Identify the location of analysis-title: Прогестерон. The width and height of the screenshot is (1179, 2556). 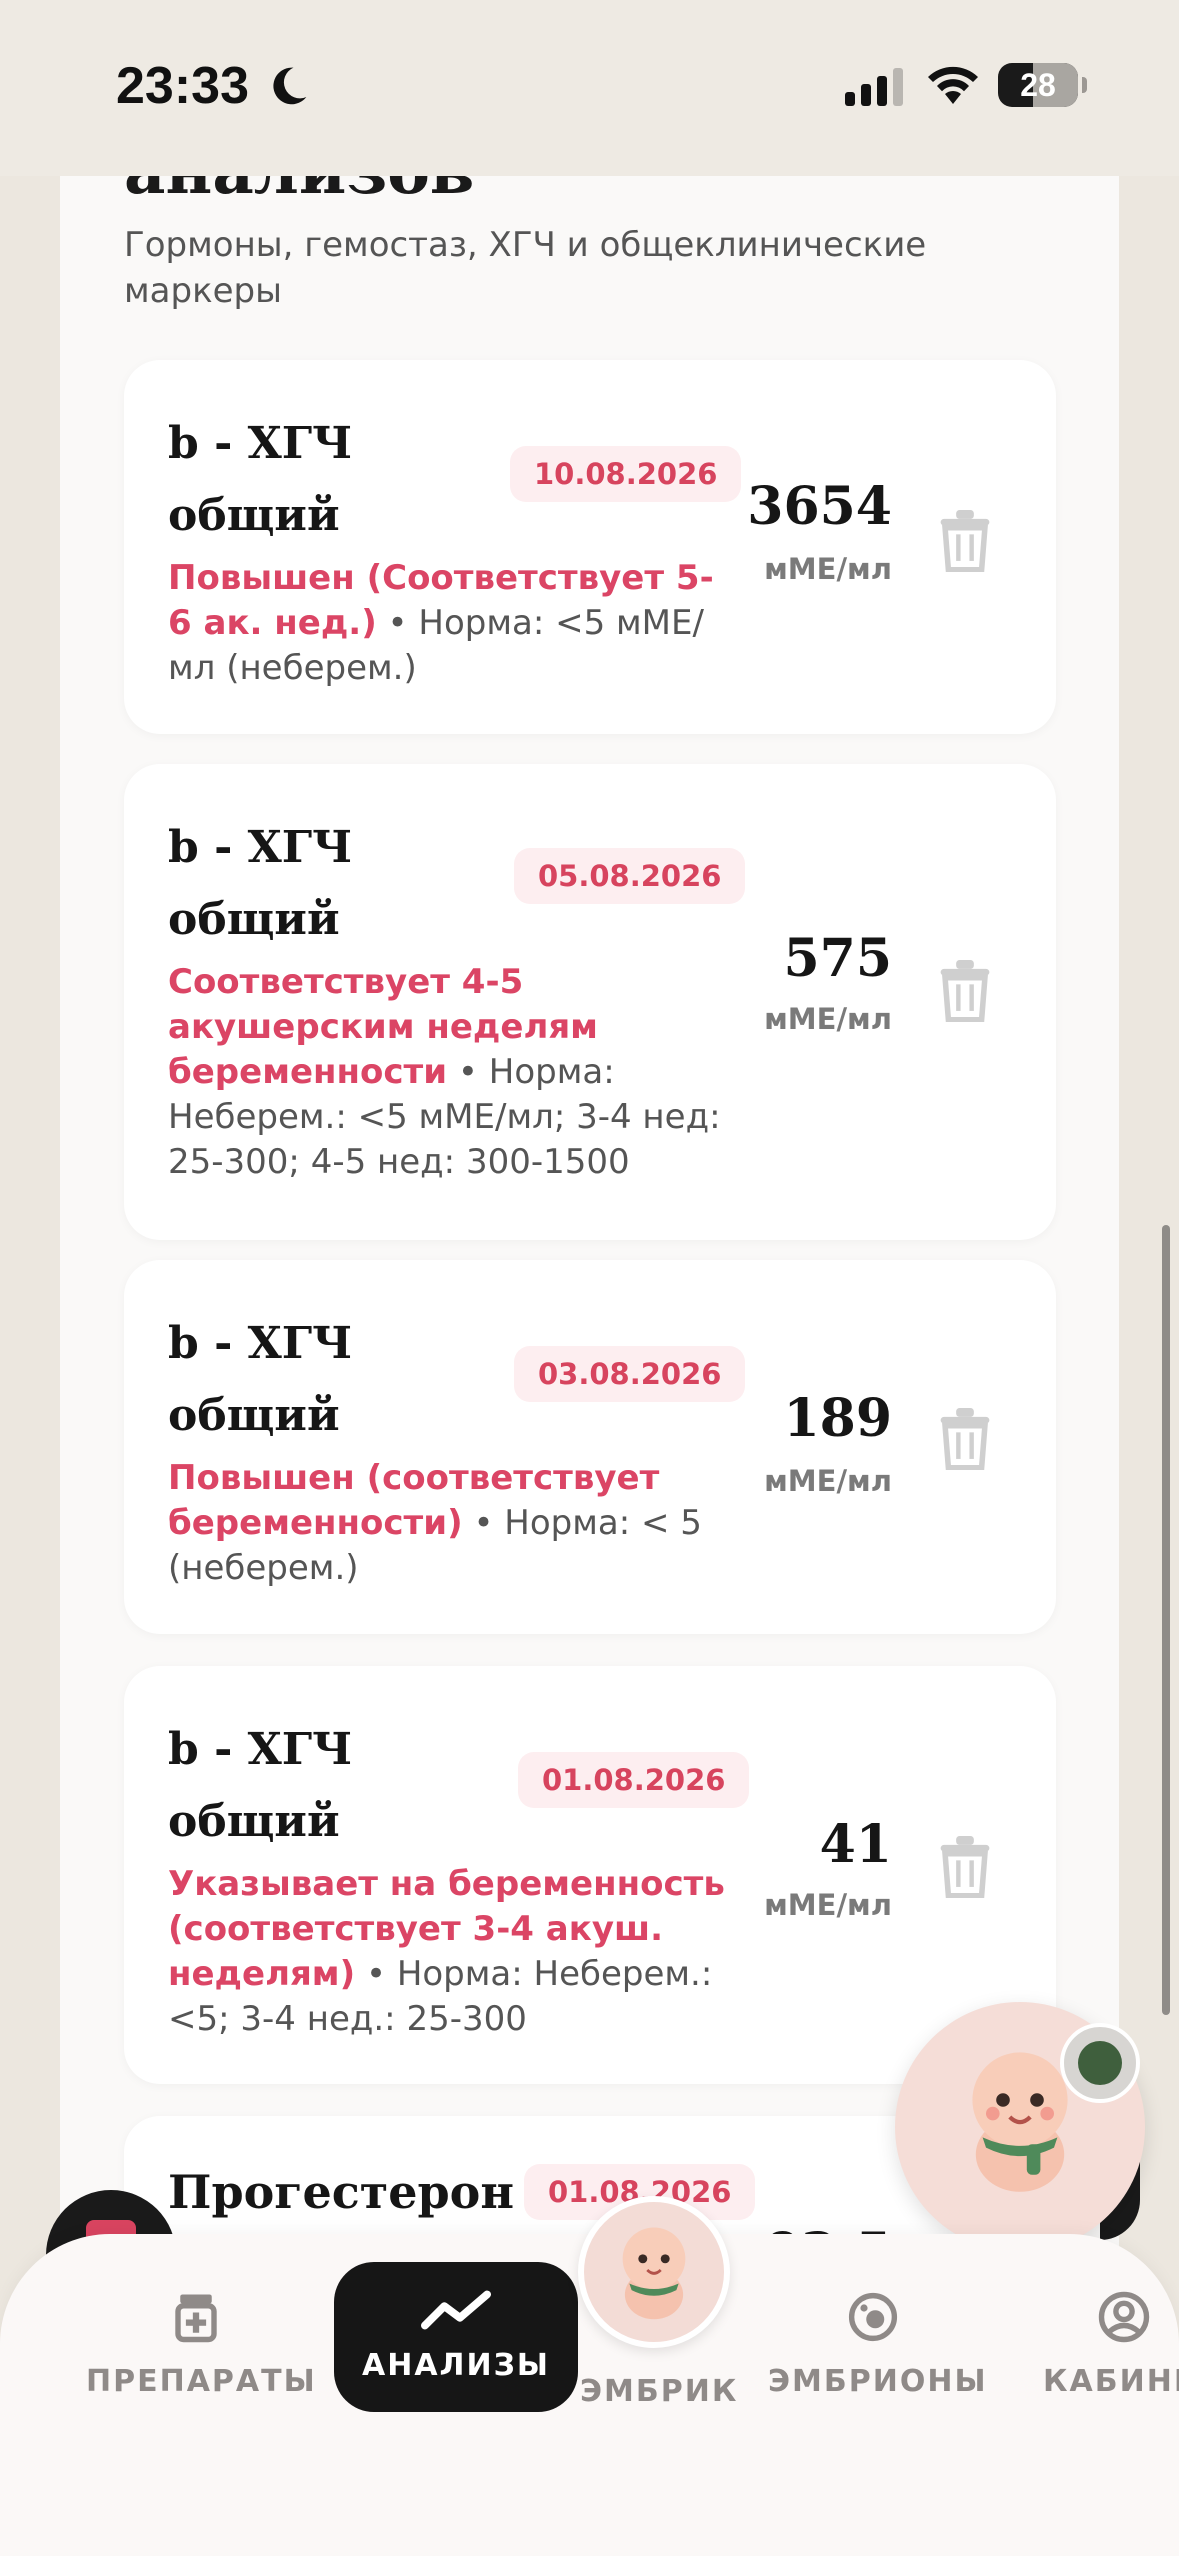
(341, 2192).